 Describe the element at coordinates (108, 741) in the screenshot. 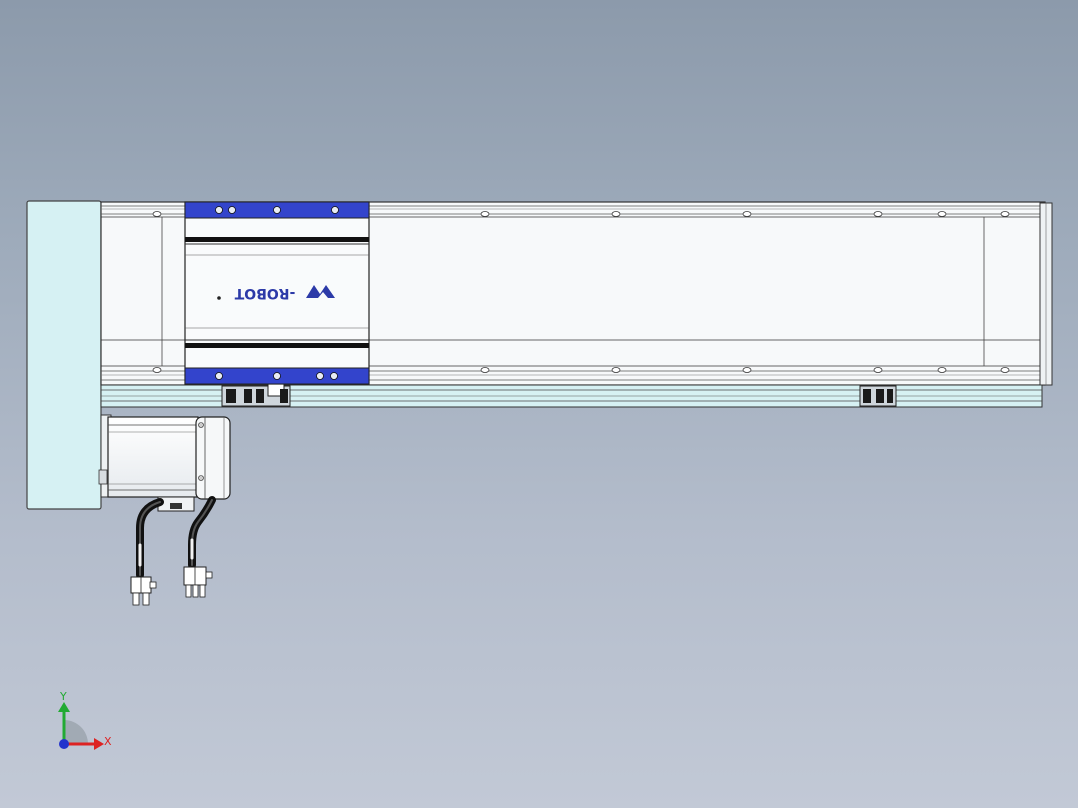

I see `triad-x-label: X` at that location.